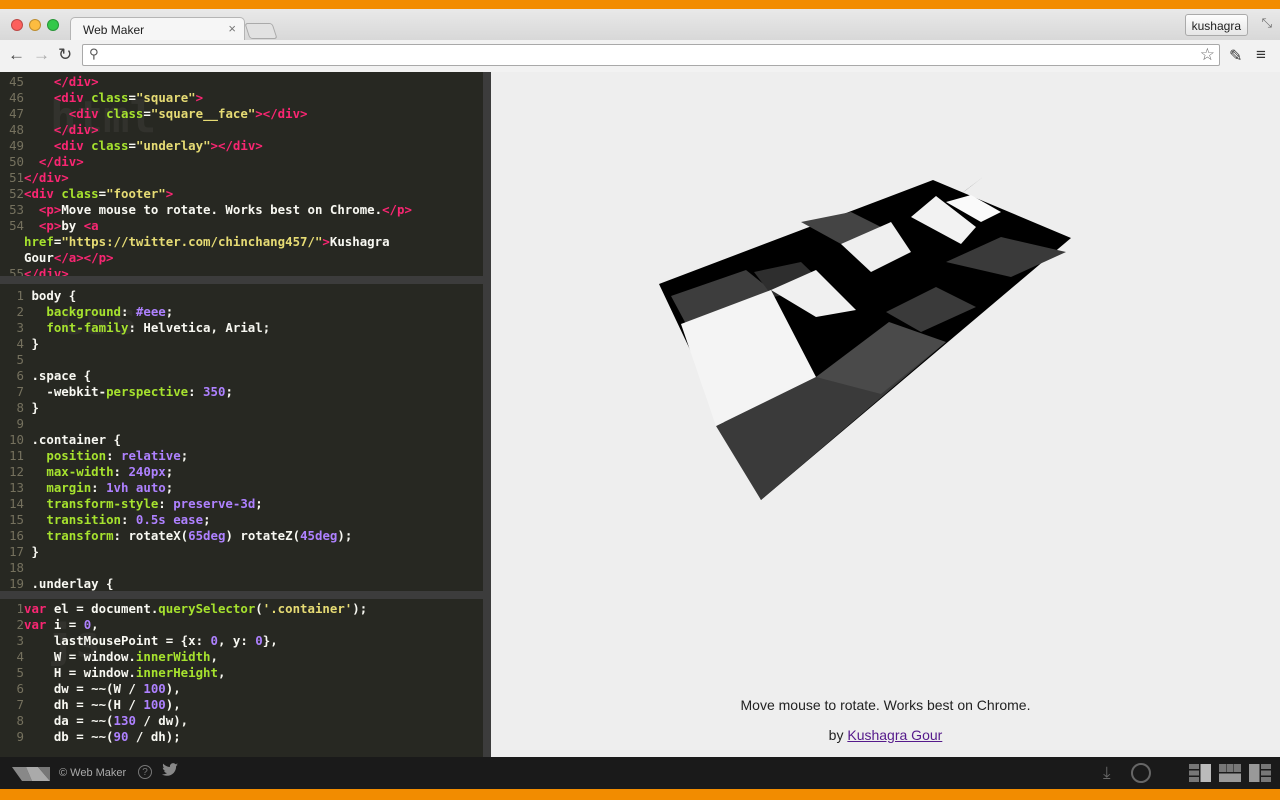 Image resolution: width=1280 pixels, height=800 pixels. I want to click on extension-icon: ✎, so click(1235, 56).